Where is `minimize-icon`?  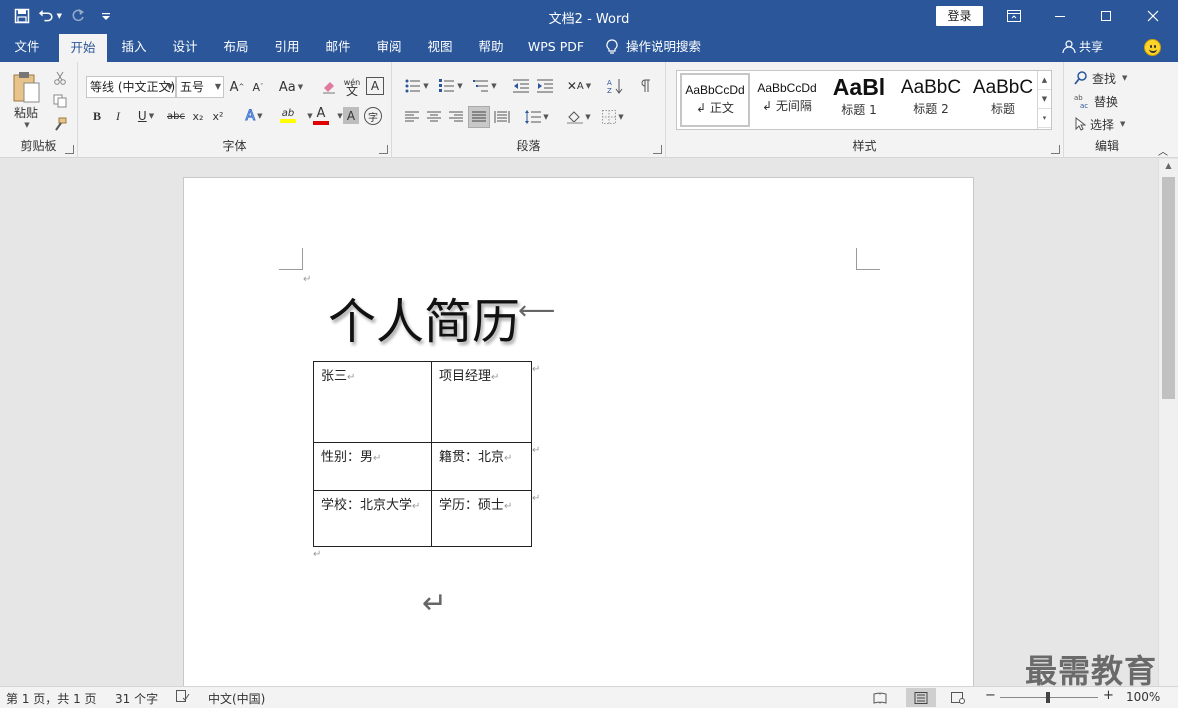
minimize-icon is located at coordinates (1060, 16).